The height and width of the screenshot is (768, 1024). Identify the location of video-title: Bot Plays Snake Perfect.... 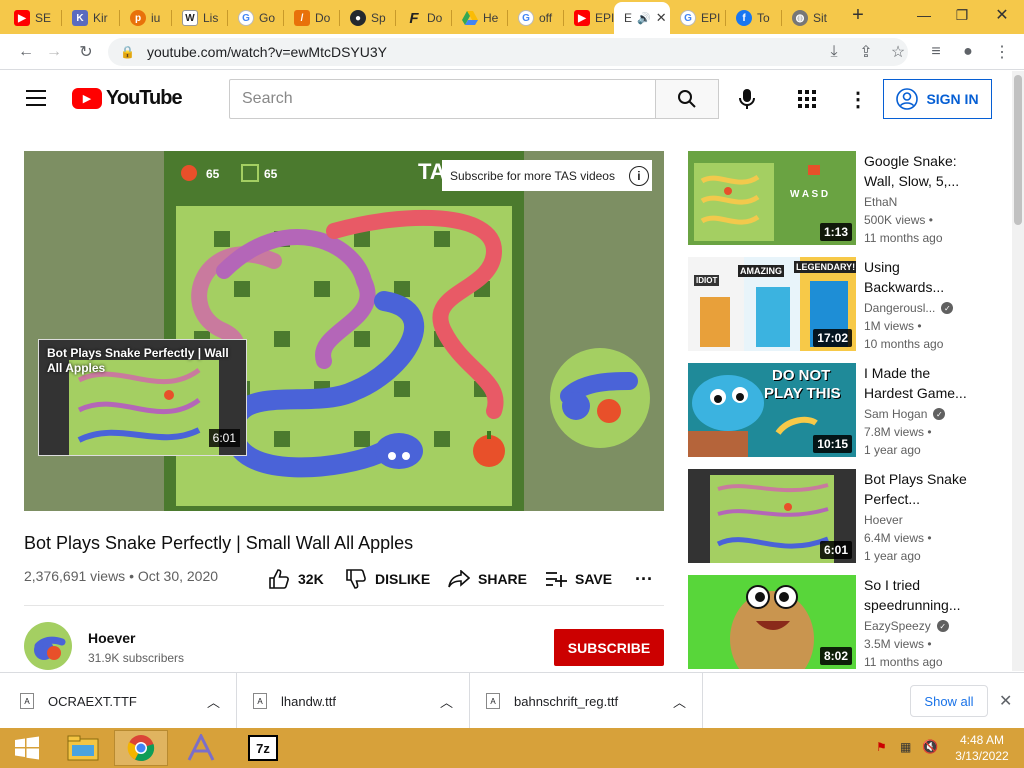
(919, 489).